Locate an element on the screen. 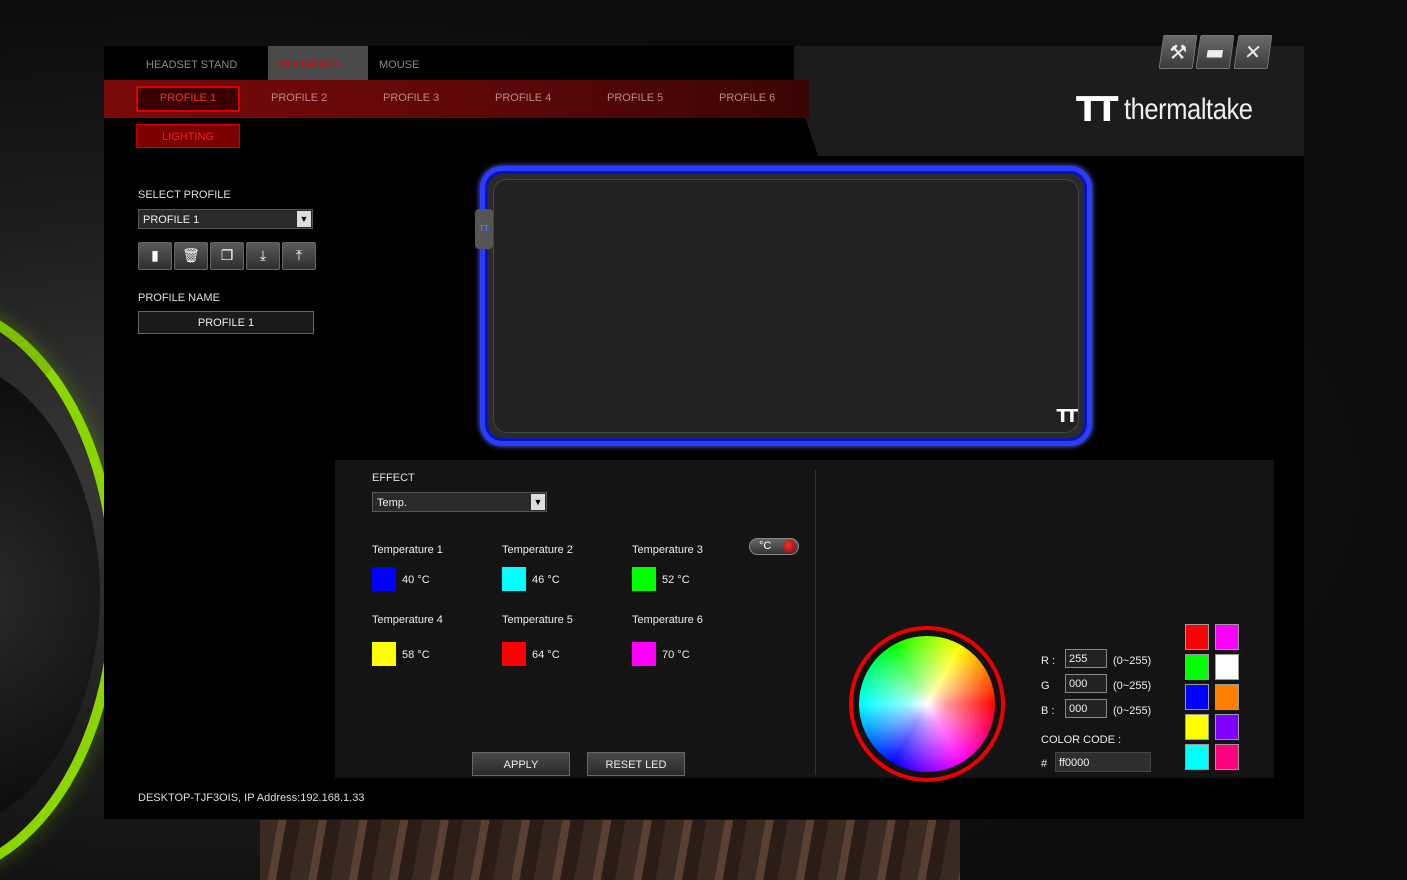 The height and width of the screenshot is (880, 1407). copy-profile-button: ❐ is located at coordinates (227, 256).